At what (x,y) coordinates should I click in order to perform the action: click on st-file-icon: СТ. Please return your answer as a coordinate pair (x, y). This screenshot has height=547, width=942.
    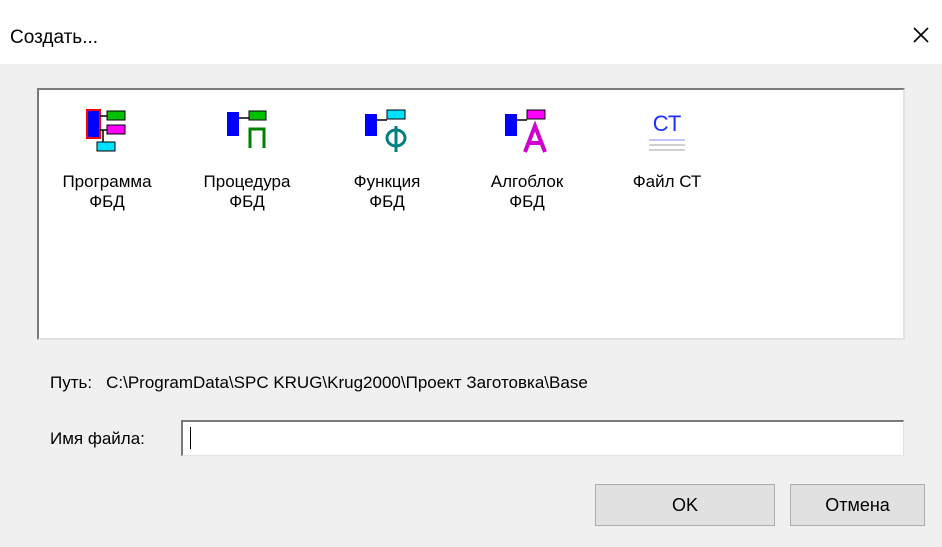
    Looking at the image, I should click on (667, 132).